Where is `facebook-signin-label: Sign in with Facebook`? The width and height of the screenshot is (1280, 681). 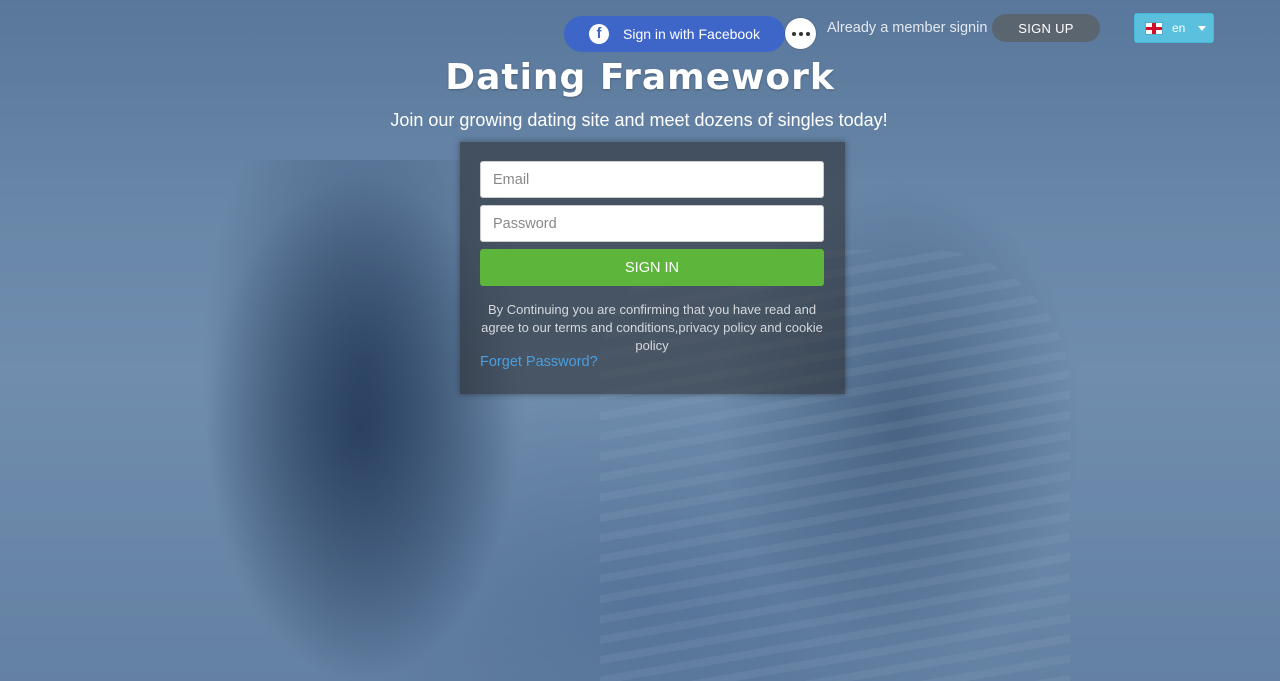 facebook-signin-label: Sign in with Facebook is located at coordinates (691, 34).